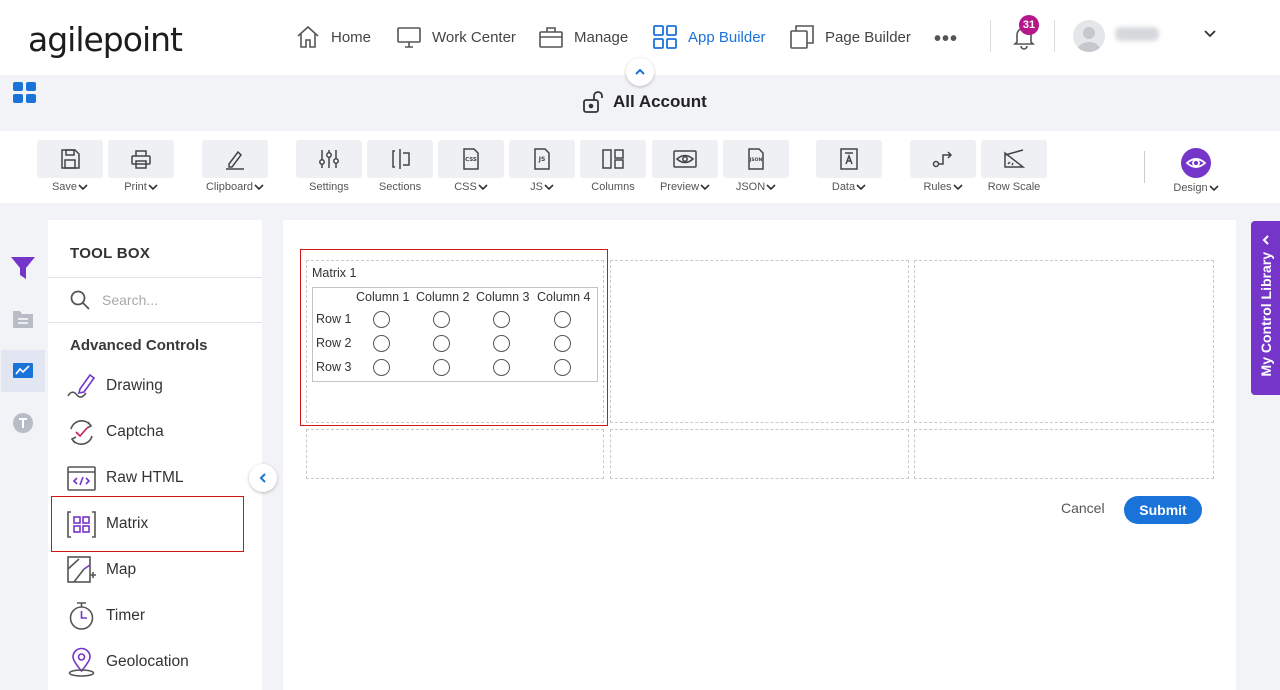 The width and height of the screenshot is (1280, 690). What do you see at coordinates (329, 159) in the screenshot?
I see `settings-icon` at bounding box center [329, 159].